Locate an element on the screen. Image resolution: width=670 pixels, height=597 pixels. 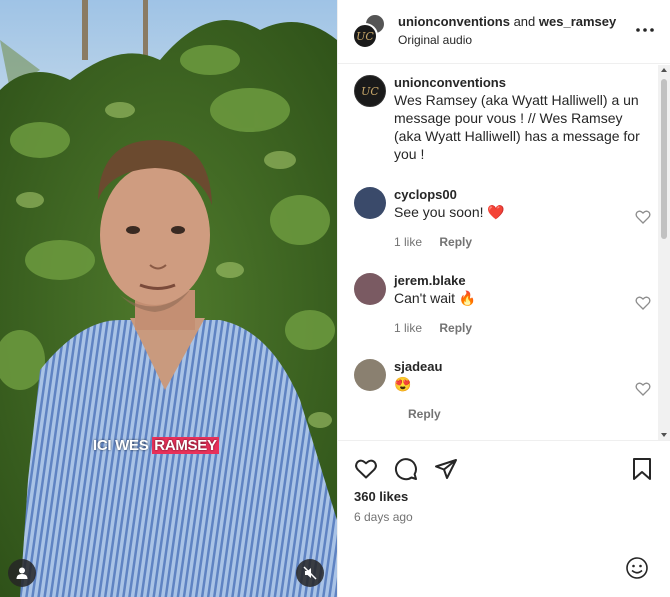
scroll-thumb is located at coordinates (664, 159).